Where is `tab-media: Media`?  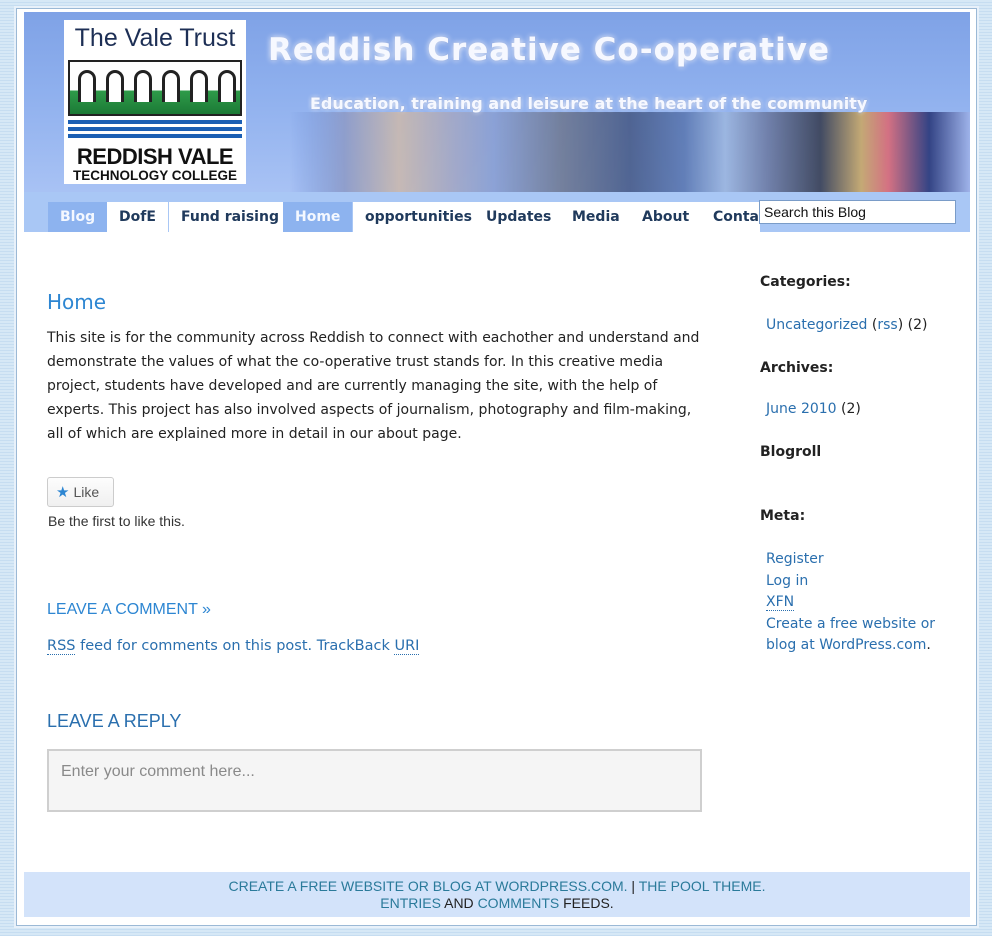
tab-media: Media is located at coordinates (596, 217).